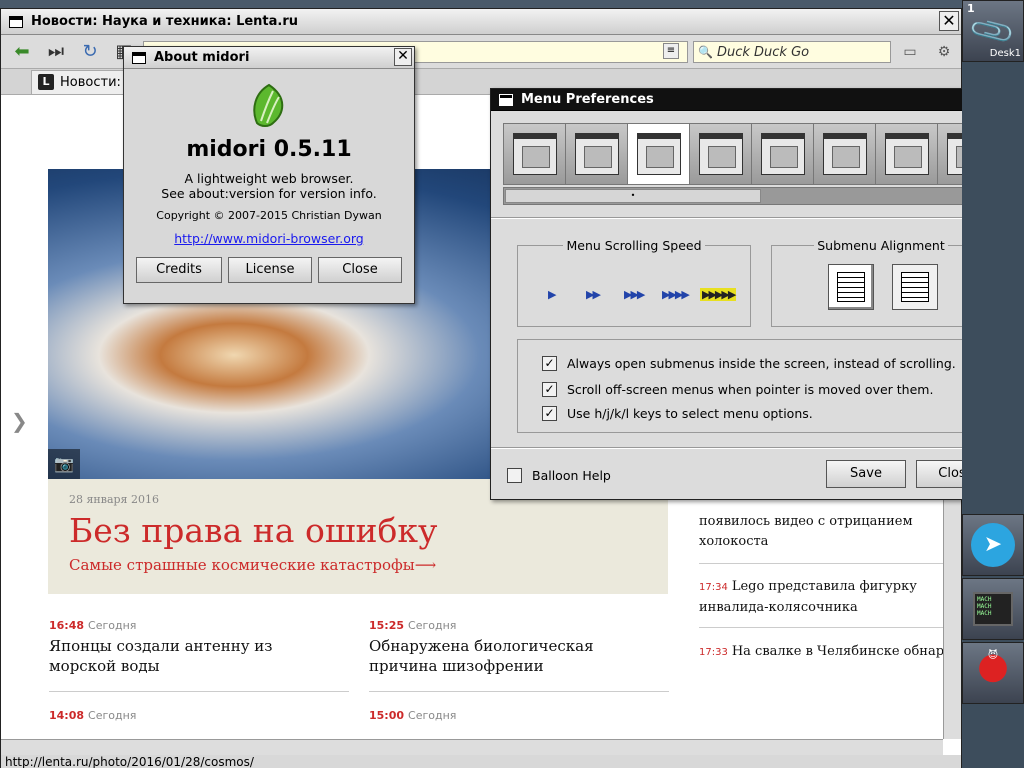  Describe the element at coordinates (634, 282) in the screenshot. I see `scrolling-speed-group: Menu Scrolling Speed ▶ ▶▶ ▶▶▶ ▶▶▶▶ ▶▶▶▶▶` at that location.